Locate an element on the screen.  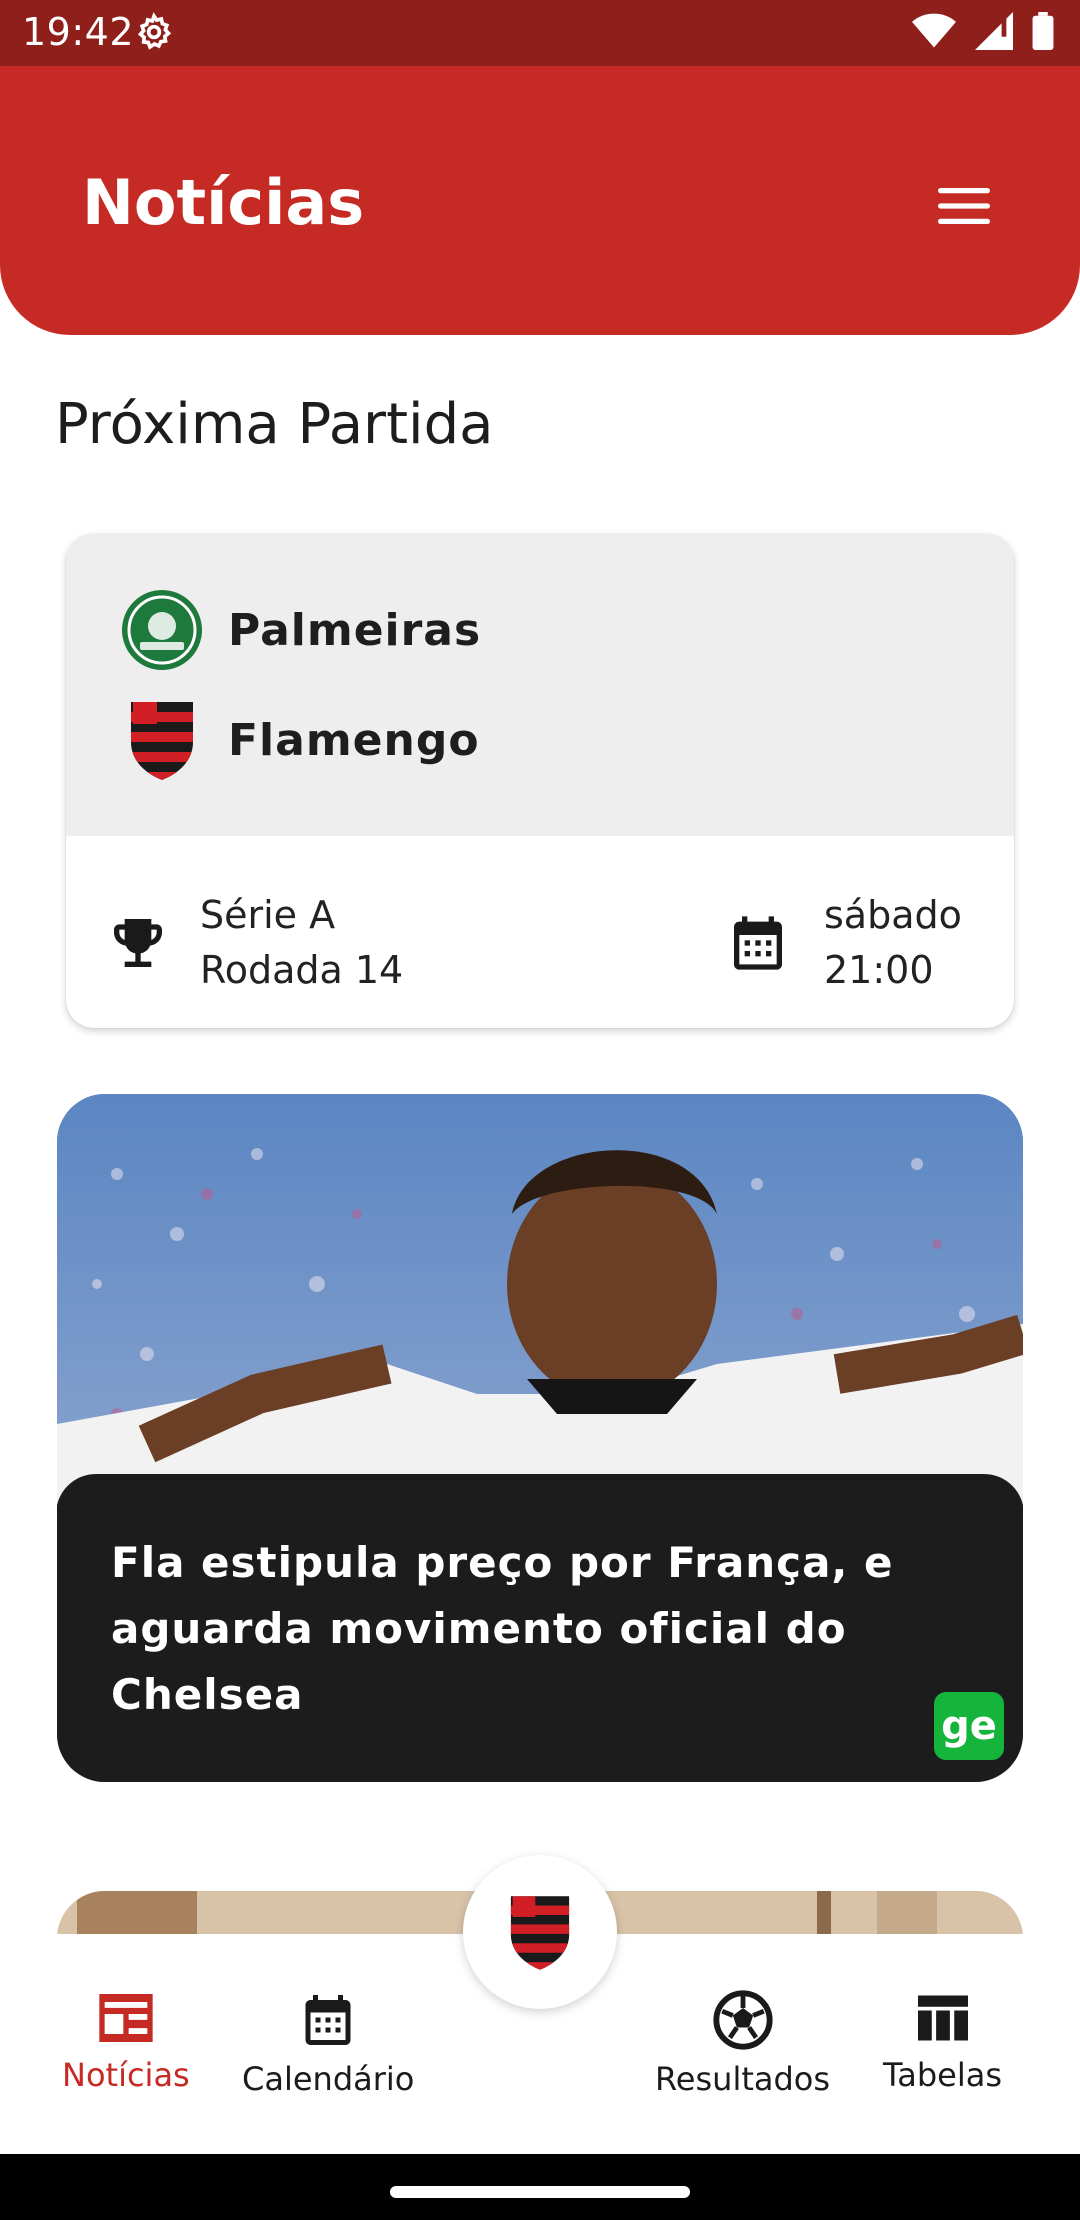
away-team-name: Flamengo is located at coordinates (354, 740).